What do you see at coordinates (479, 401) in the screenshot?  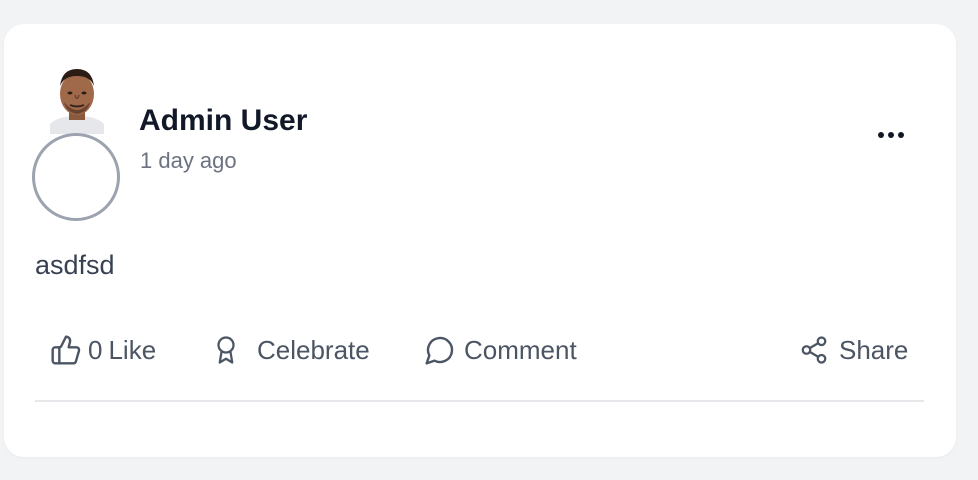 I see `divider` at bounding box center [479, 401].